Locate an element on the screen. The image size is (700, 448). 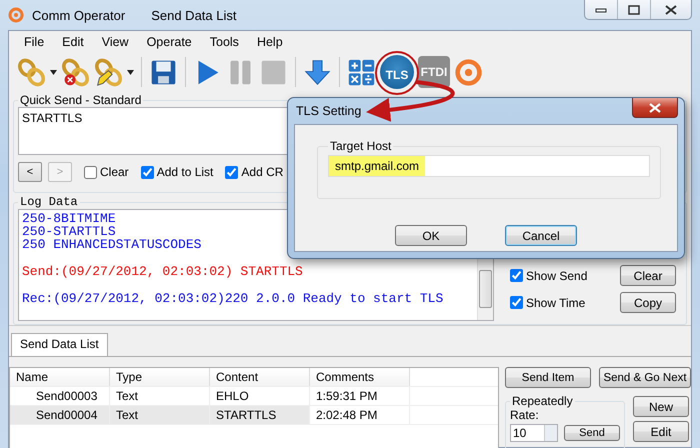
menu-item: Operate is located at coordinates (169, 42).